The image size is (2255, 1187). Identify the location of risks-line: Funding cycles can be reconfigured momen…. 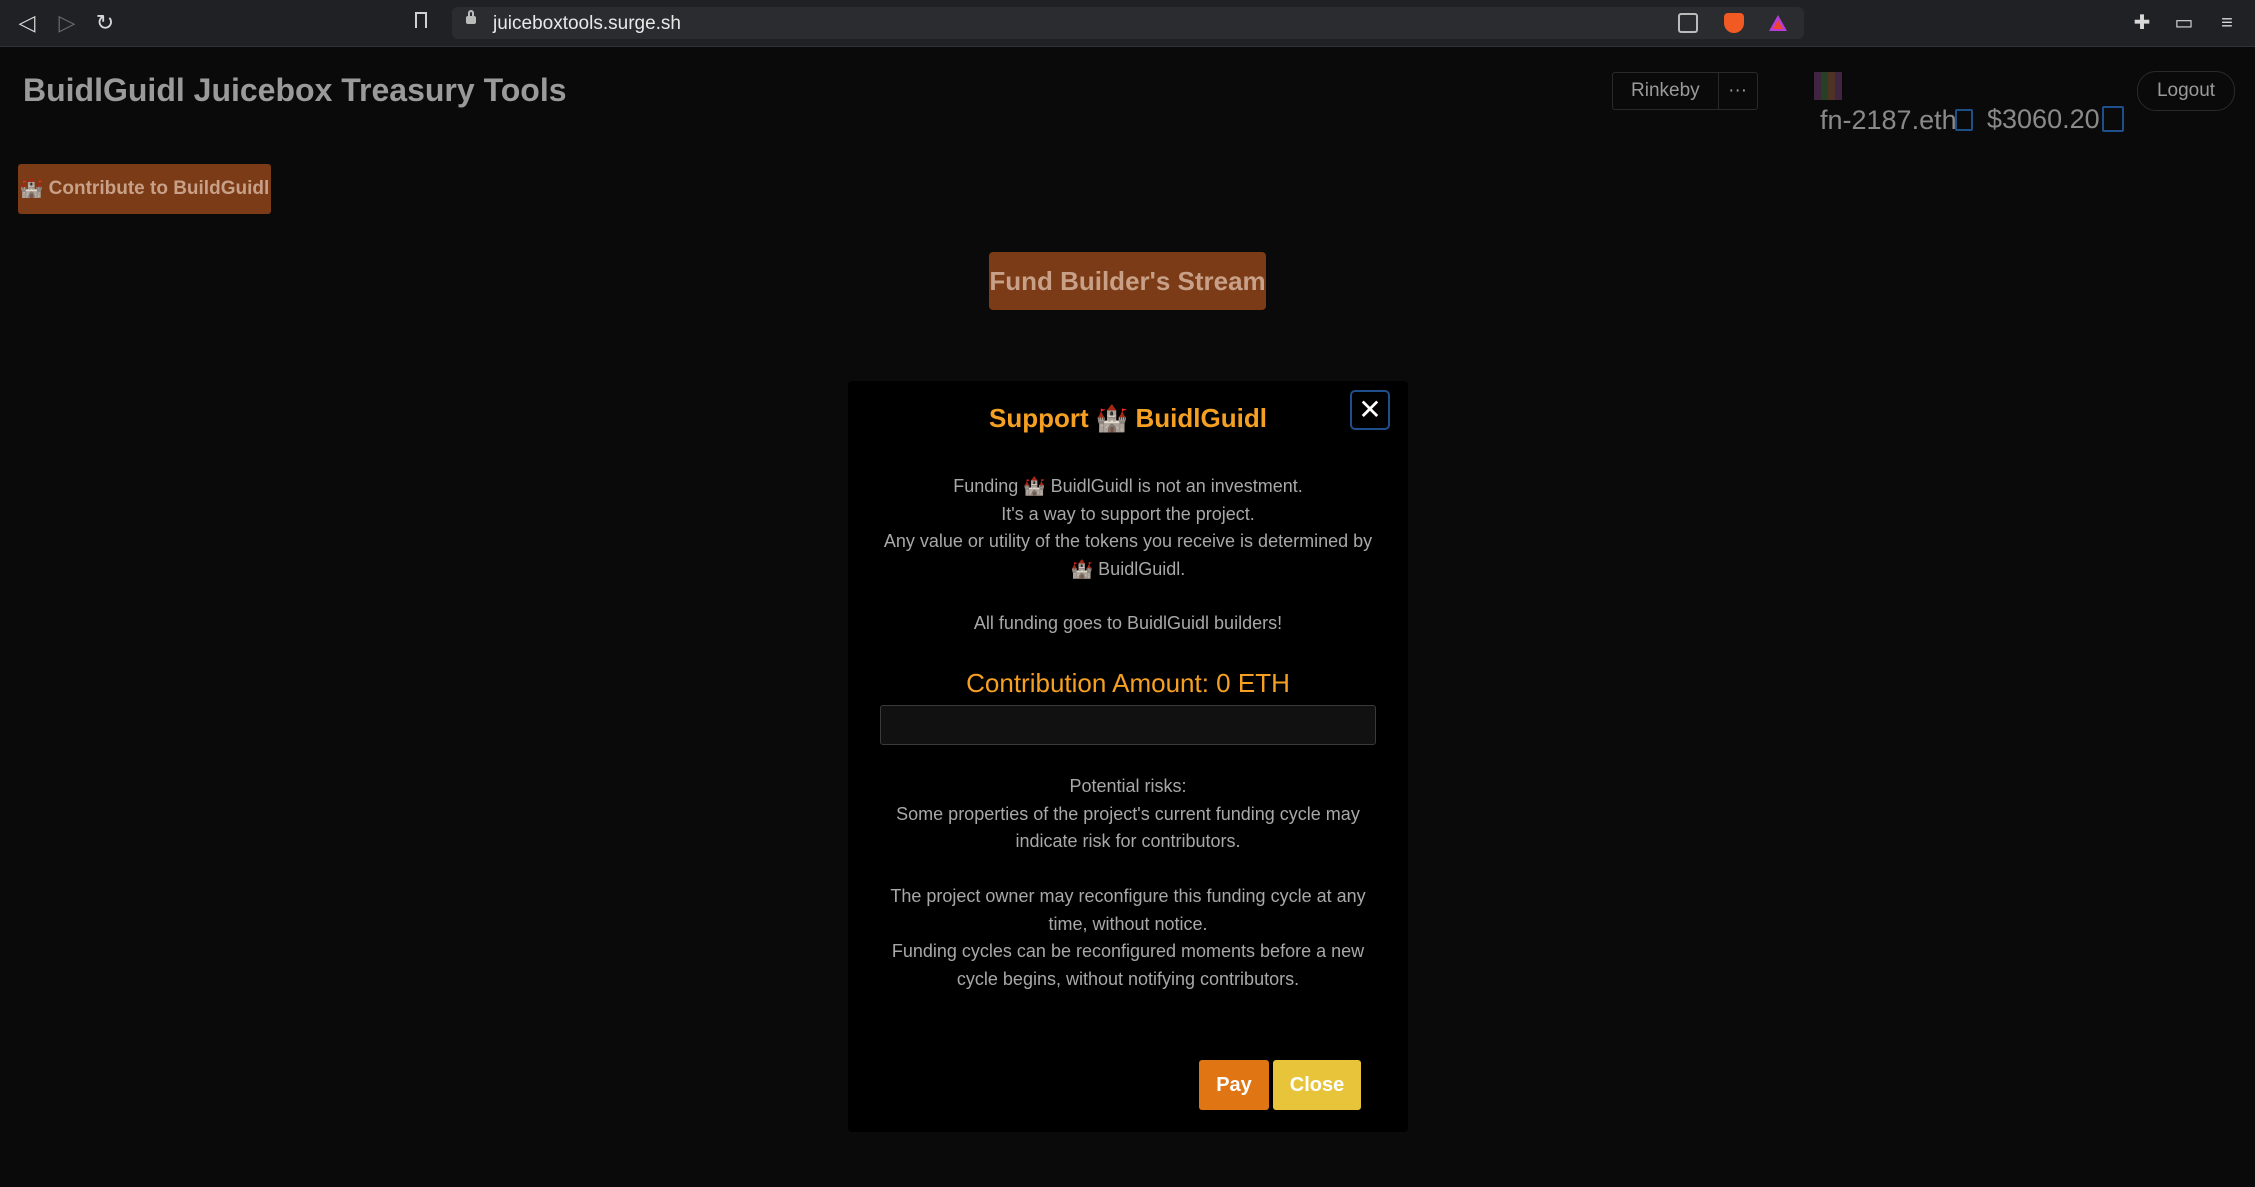
(1128, 951).